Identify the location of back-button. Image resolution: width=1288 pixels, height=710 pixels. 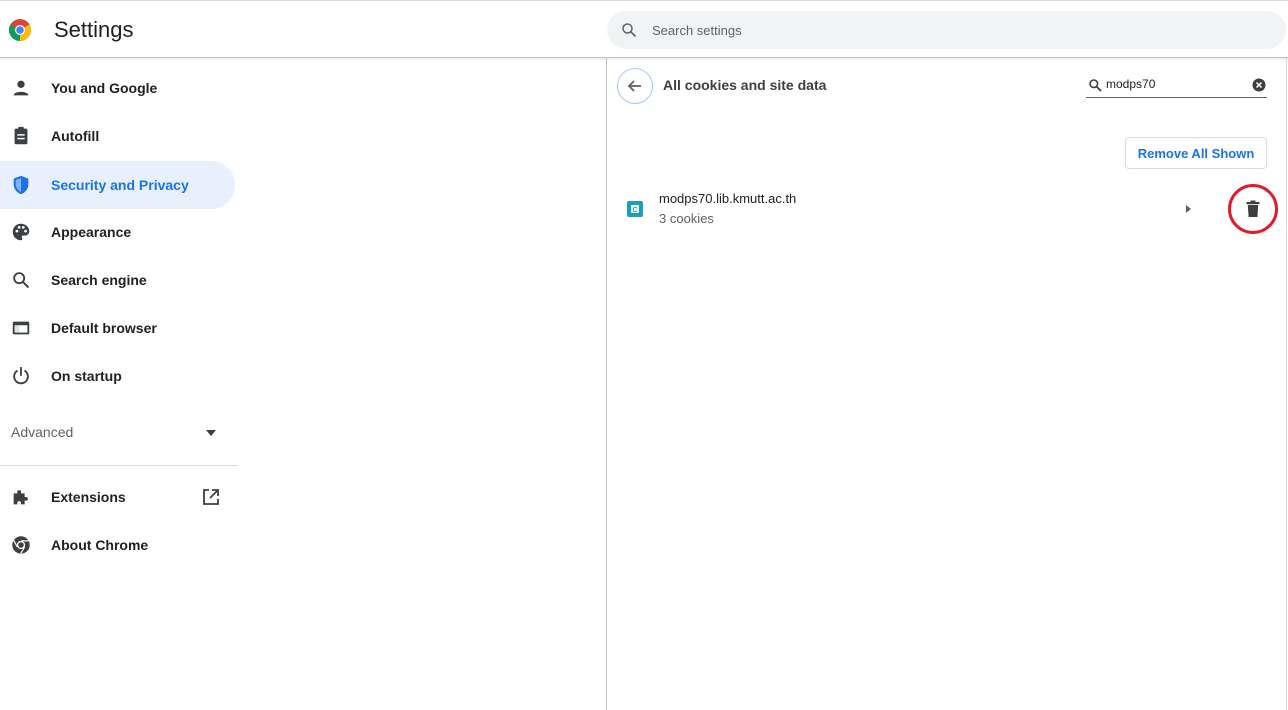
(635, 86).